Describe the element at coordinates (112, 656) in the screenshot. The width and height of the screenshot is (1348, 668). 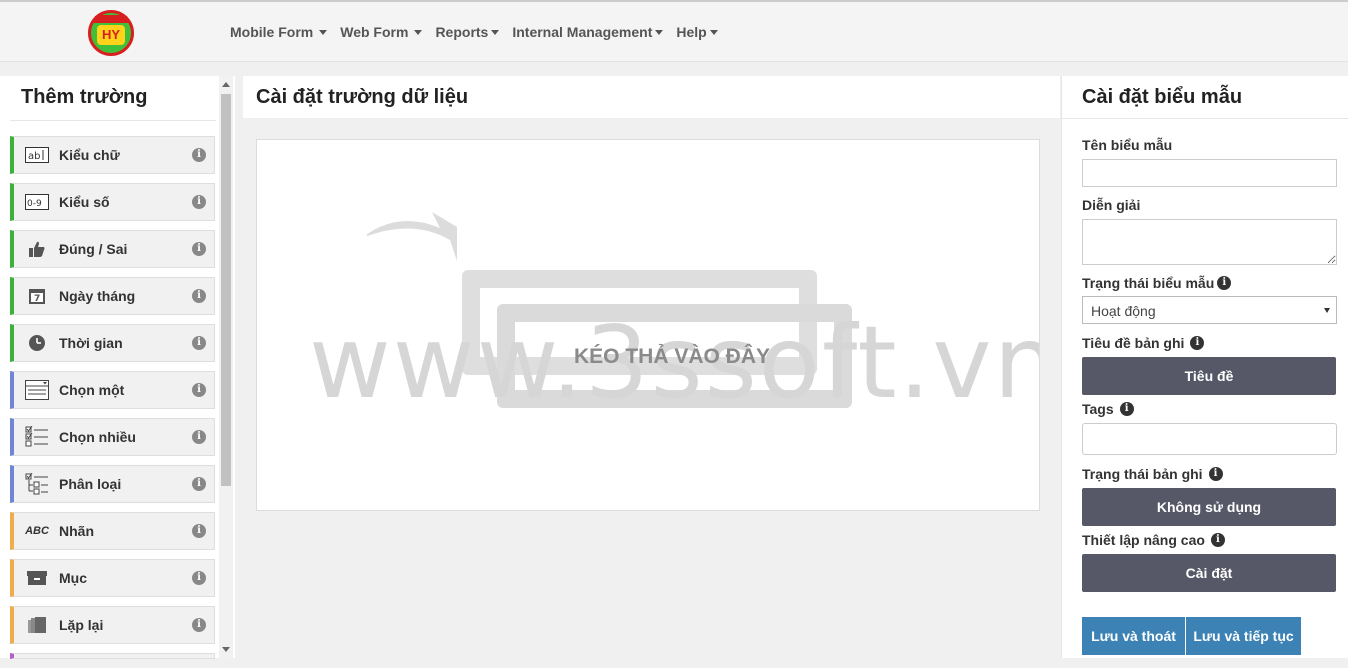
I see `field-type-partial` at that location.